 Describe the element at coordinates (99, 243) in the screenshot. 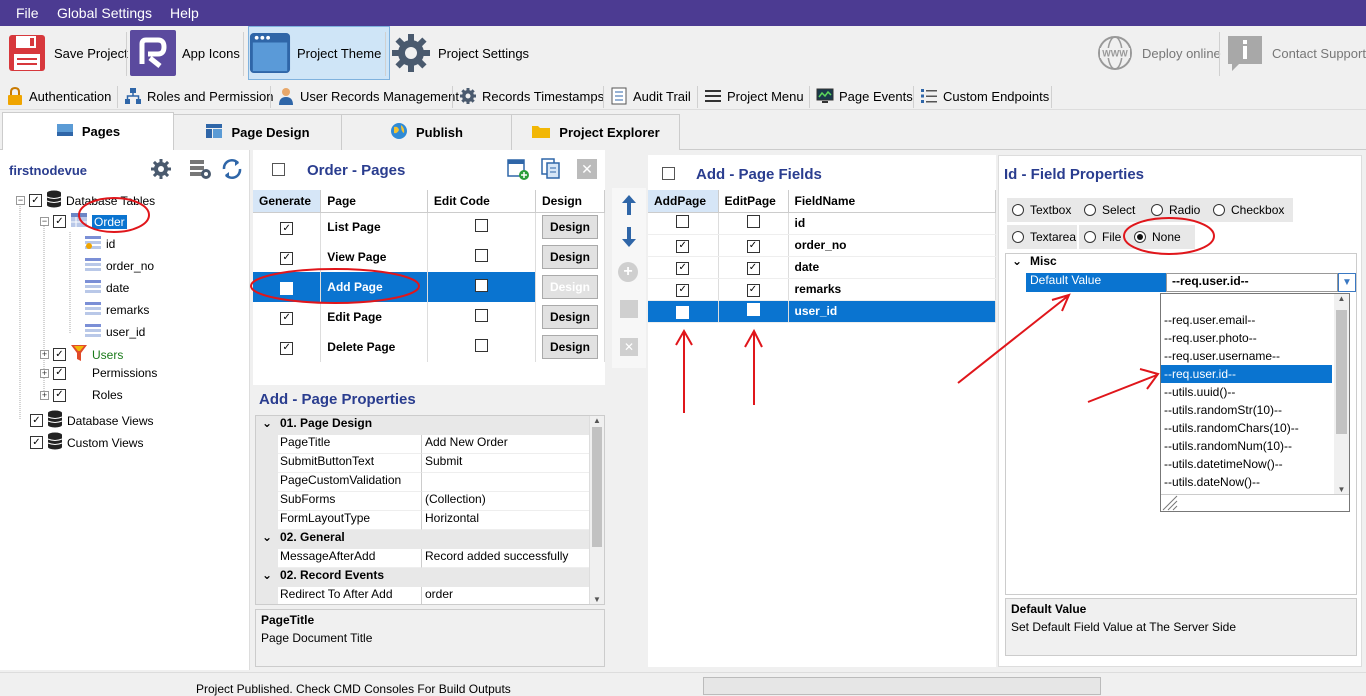

I see `tree-field-id: id` at that location.